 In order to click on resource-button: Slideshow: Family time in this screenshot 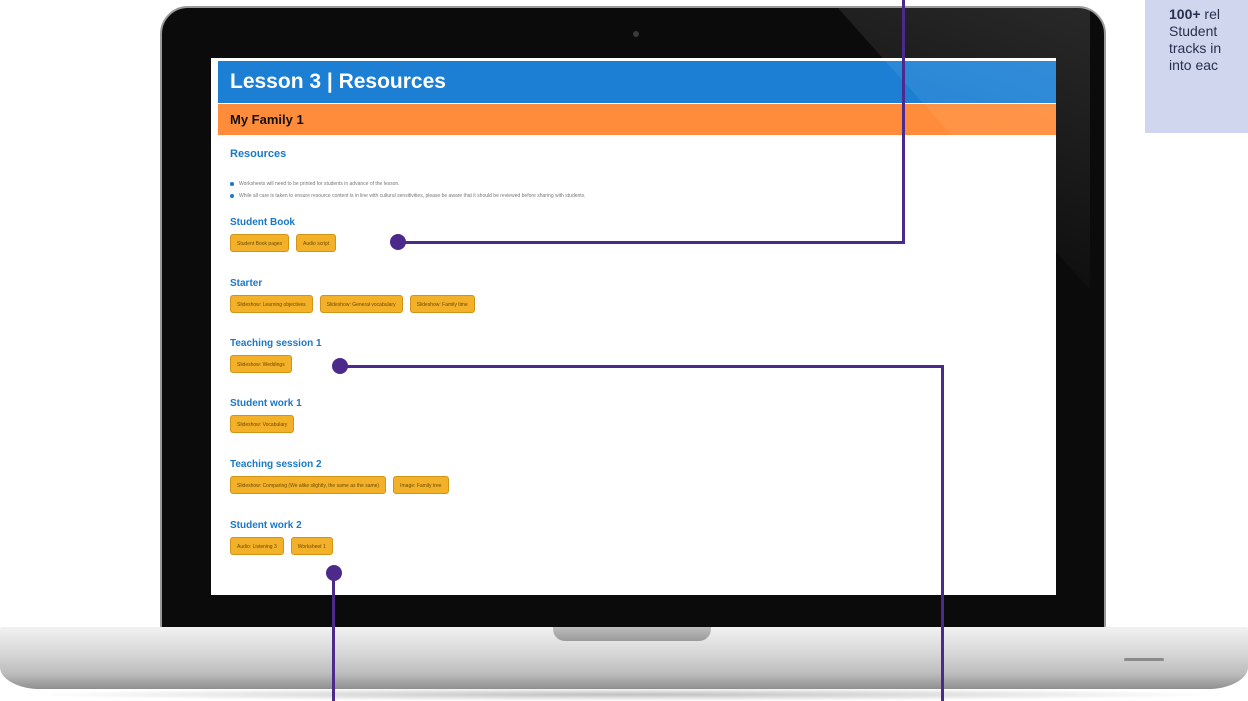, I will do `click(442, 304)`.